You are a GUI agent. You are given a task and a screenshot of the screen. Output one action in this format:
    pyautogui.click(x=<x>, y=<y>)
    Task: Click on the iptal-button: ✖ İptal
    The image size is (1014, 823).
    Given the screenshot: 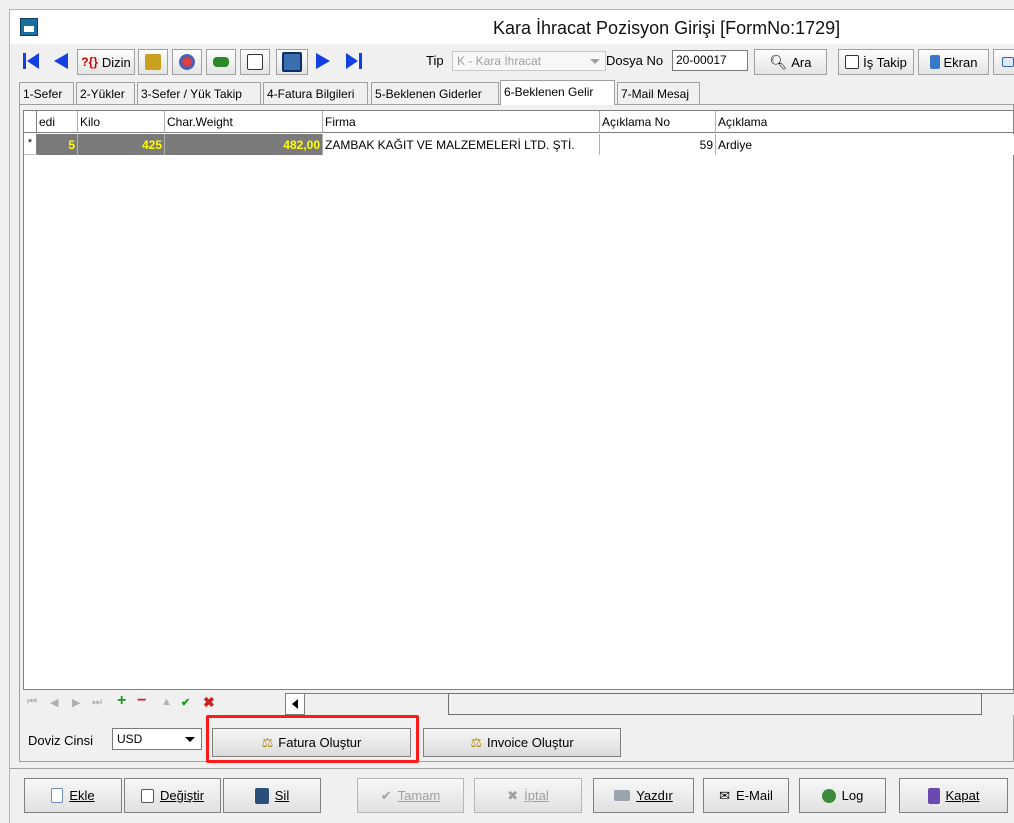 What is the action you would take?
    pyautogui.click(x=528, y=795)
    